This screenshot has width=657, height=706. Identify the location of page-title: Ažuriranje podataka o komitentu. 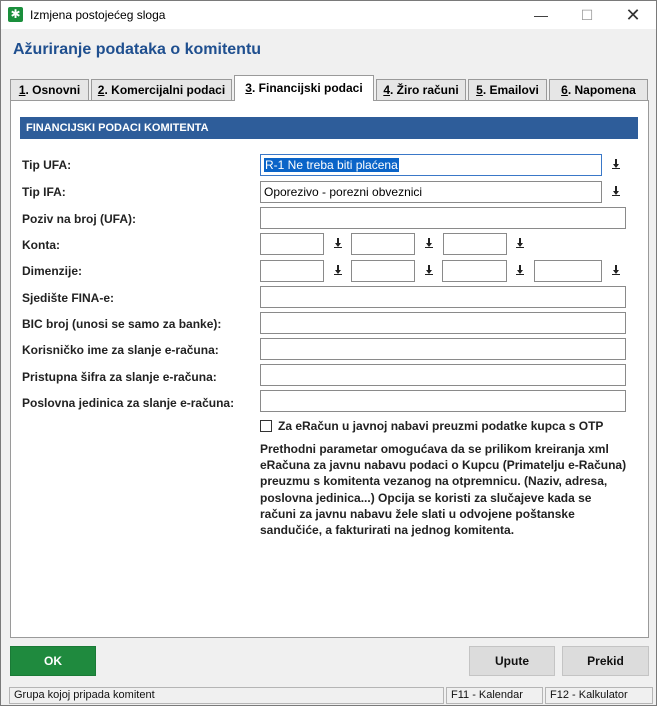
(137, 49).